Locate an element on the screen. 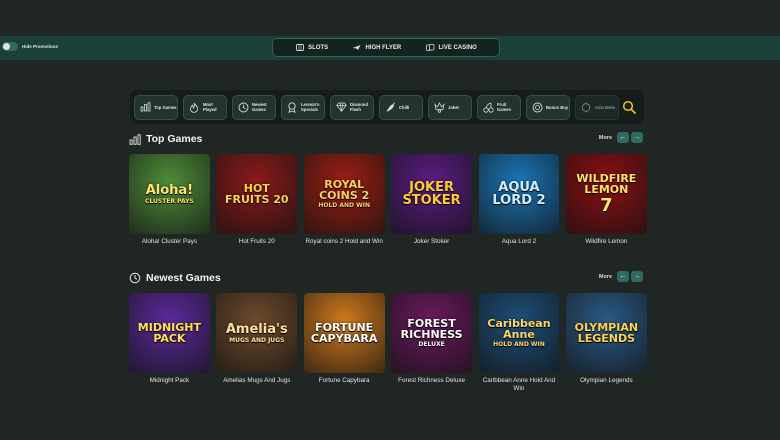  joker-icon is located at coordinates (439, 107).